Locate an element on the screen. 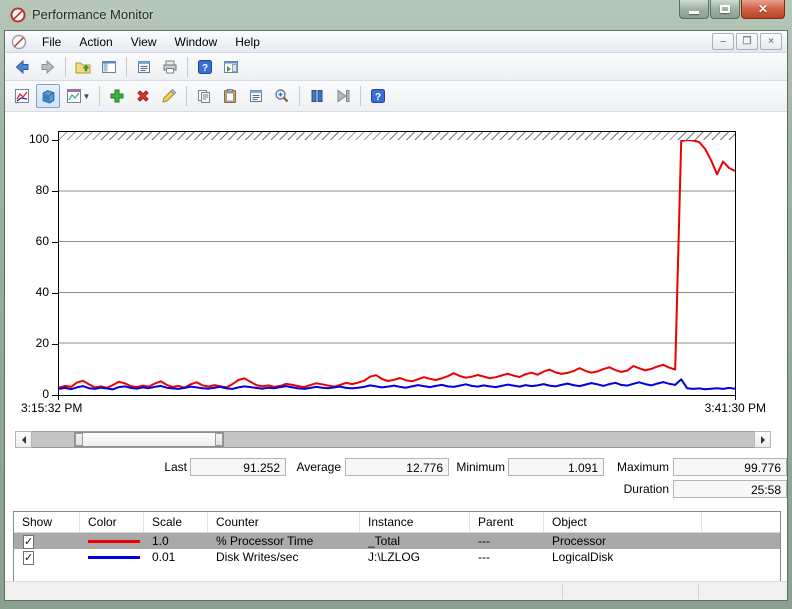 The image size is (792, 609). last-label: Last is located at coordinates (175, 467).